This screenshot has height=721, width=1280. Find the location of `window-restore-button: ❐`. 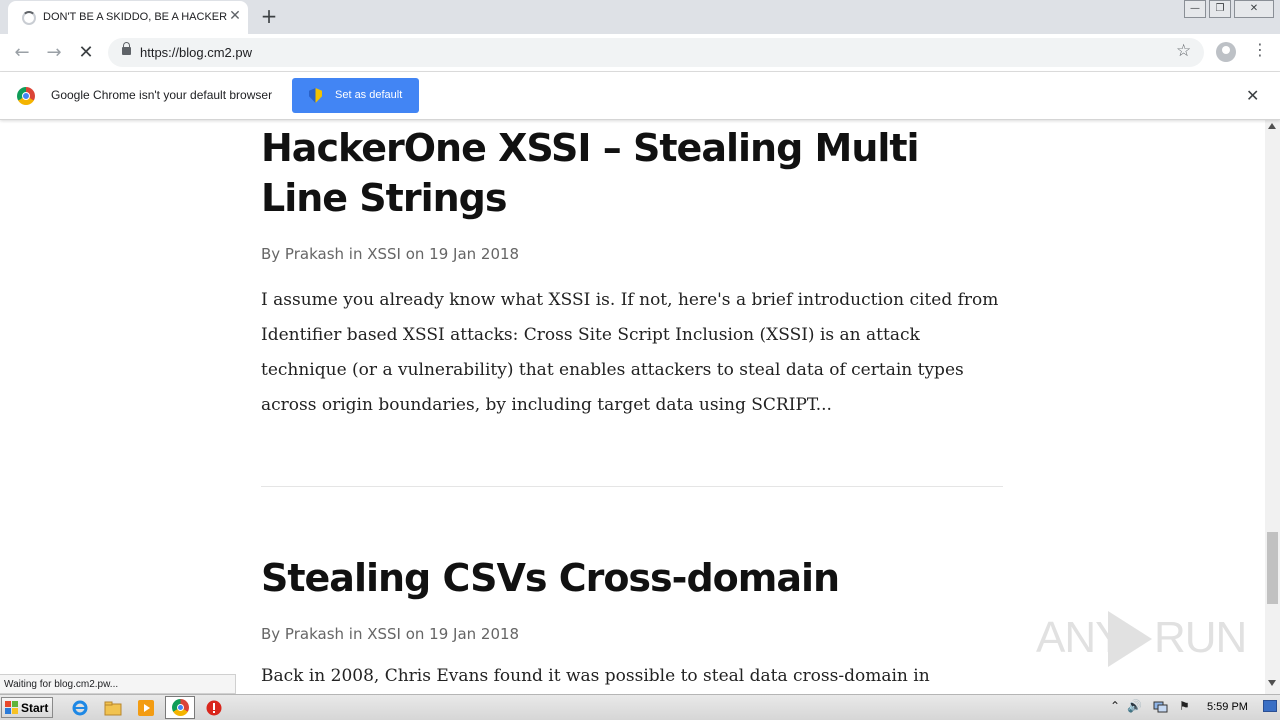

window-restore-button: ❐ is located at coordinates (1220, 9).